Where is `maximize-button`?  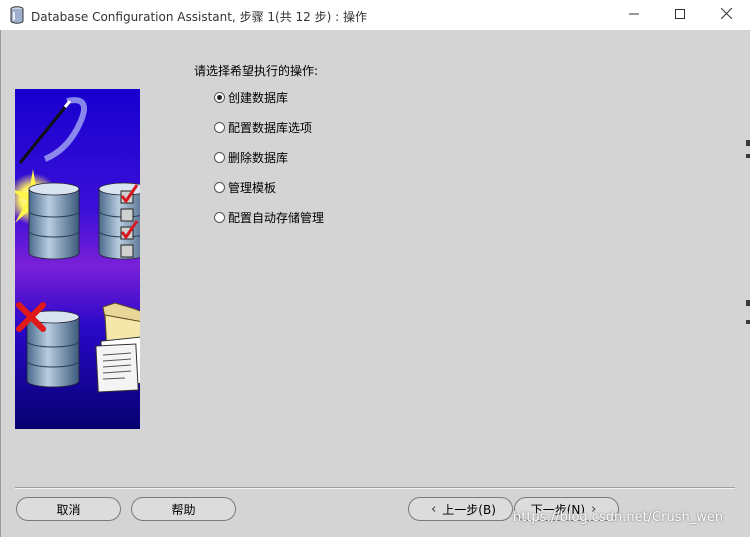
maximize-button is located at coordinates (680, 15).